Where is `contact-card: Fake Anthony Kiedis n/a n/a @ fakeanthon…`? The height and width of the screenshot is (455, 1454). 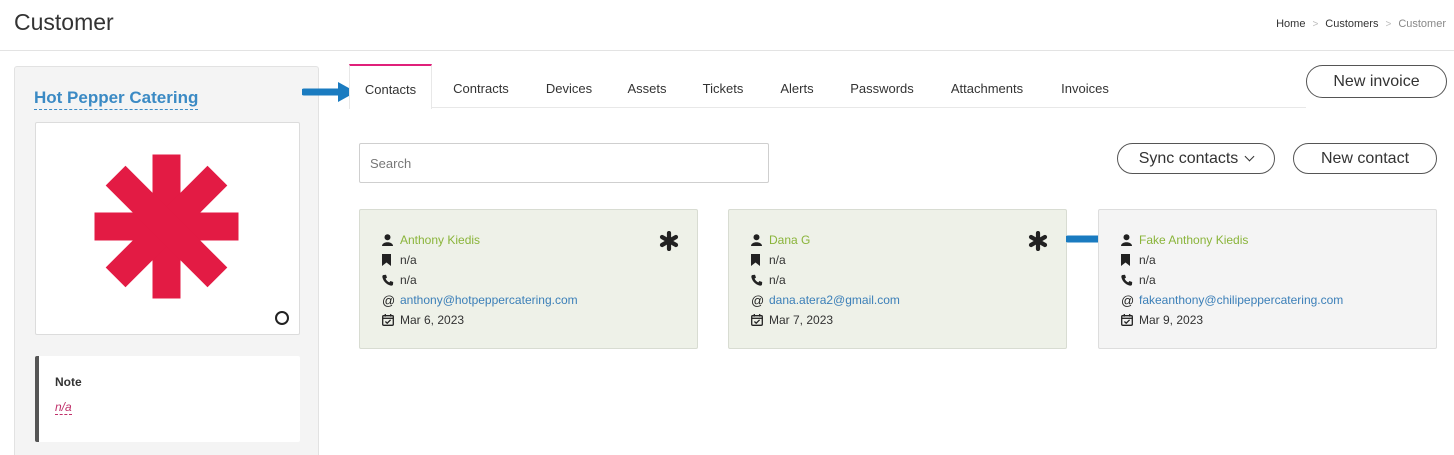
contact-card: Fake Anthony Kiedis n/a n/a @ fakeanthon… is located at coordinates (1267, 279).